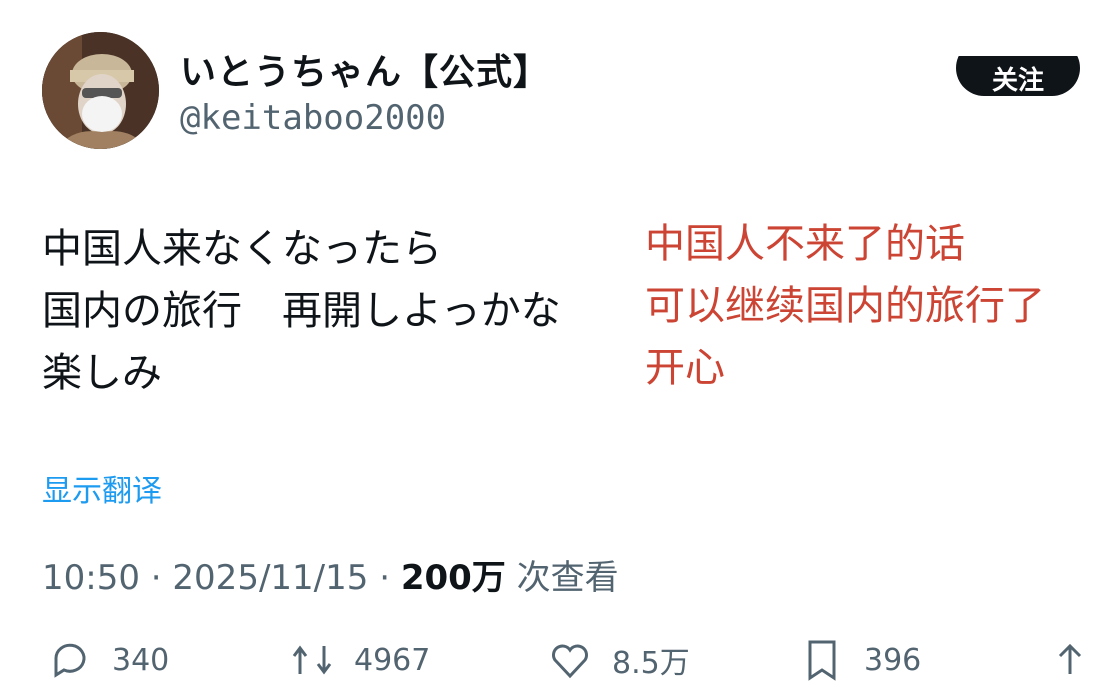 This screenshot has width=1096, height=682. Describe the element at coordinates (313, 118) in the screenshot. I see `user-handle: @keitaboo2000` at that location.